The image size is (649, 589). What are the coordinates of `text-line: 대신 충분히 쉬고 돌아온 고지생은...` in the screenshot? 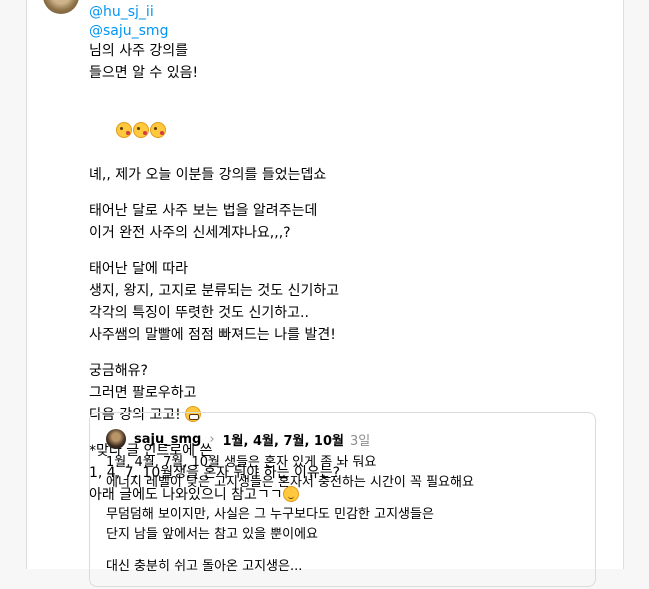 It's located at (204, 566).